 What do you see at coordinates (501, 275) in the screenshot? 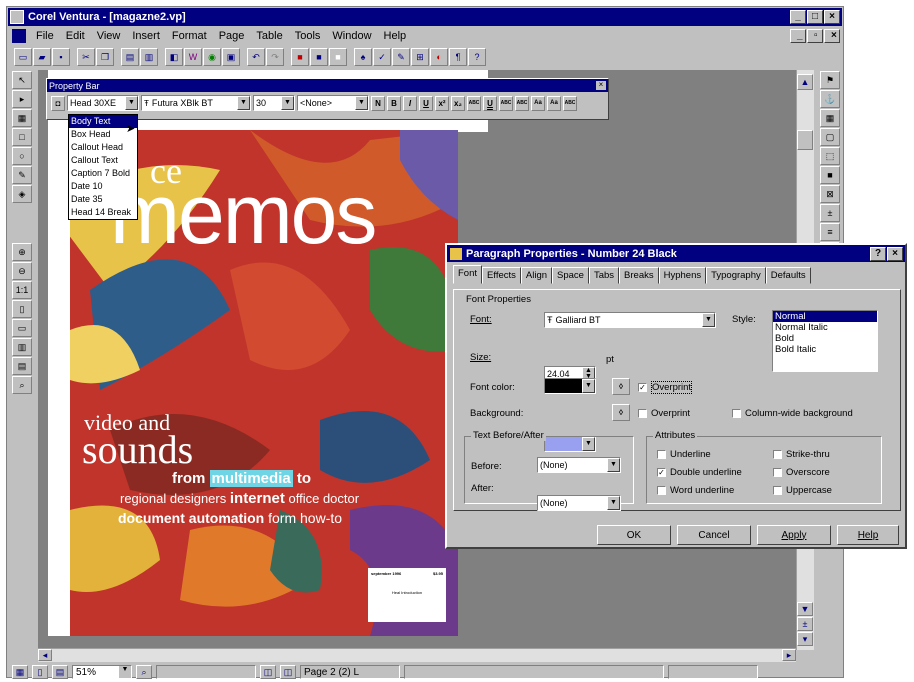
I see `tab-effects: Effects` at bounding box center [501, 275].